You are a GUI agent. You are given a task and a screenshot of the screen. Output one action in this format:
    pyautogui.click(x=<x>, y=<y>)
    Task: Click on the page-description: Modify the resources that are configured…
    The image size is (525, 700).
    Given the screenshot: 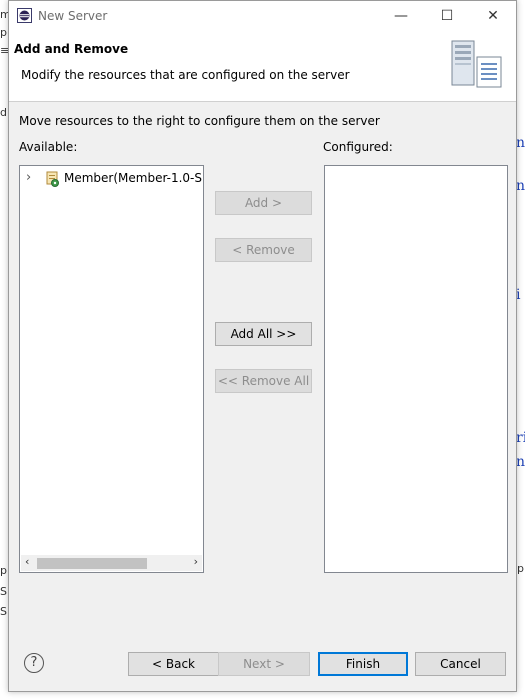 What is the action you would take?
    pyautogui.click(x=185, y=75)
    